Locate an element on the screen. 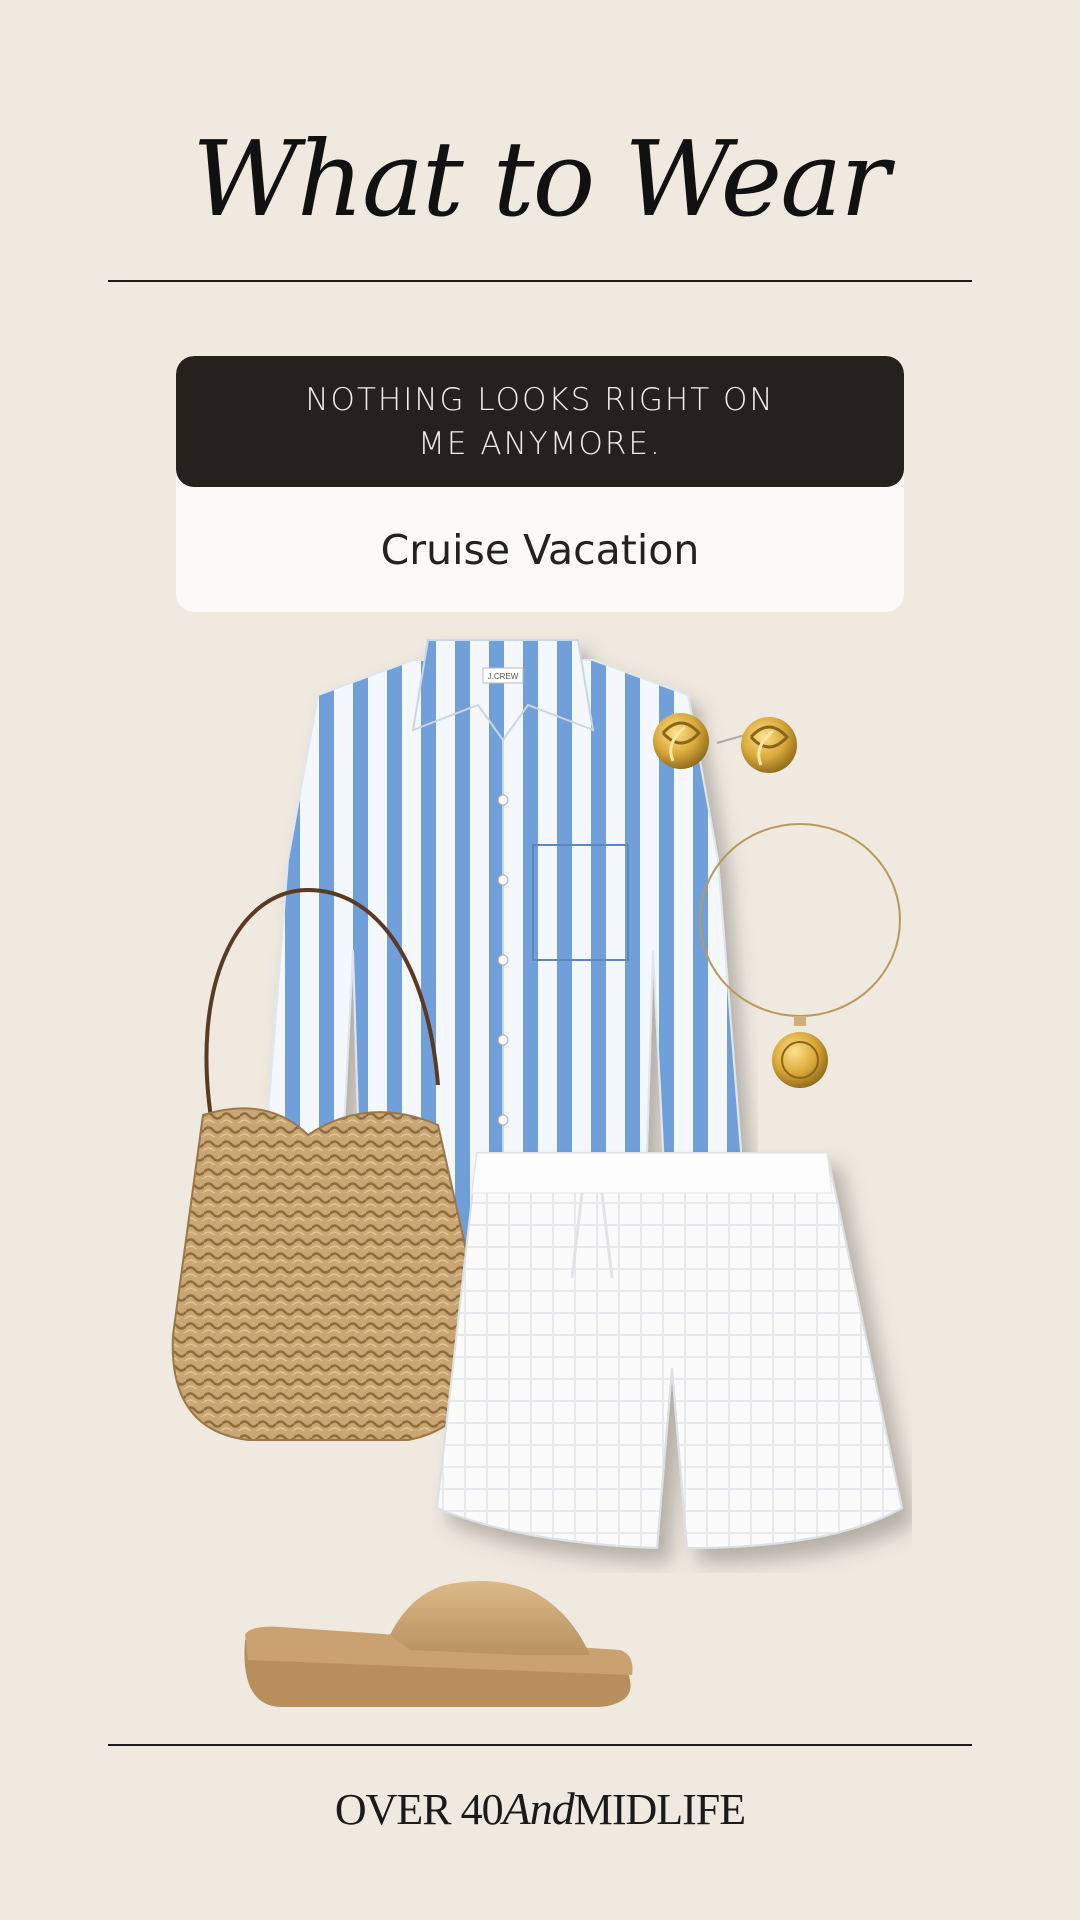 This screenshot has height=1920, width=1080. page-title: What to Wear is located at coordinates (541, 179).